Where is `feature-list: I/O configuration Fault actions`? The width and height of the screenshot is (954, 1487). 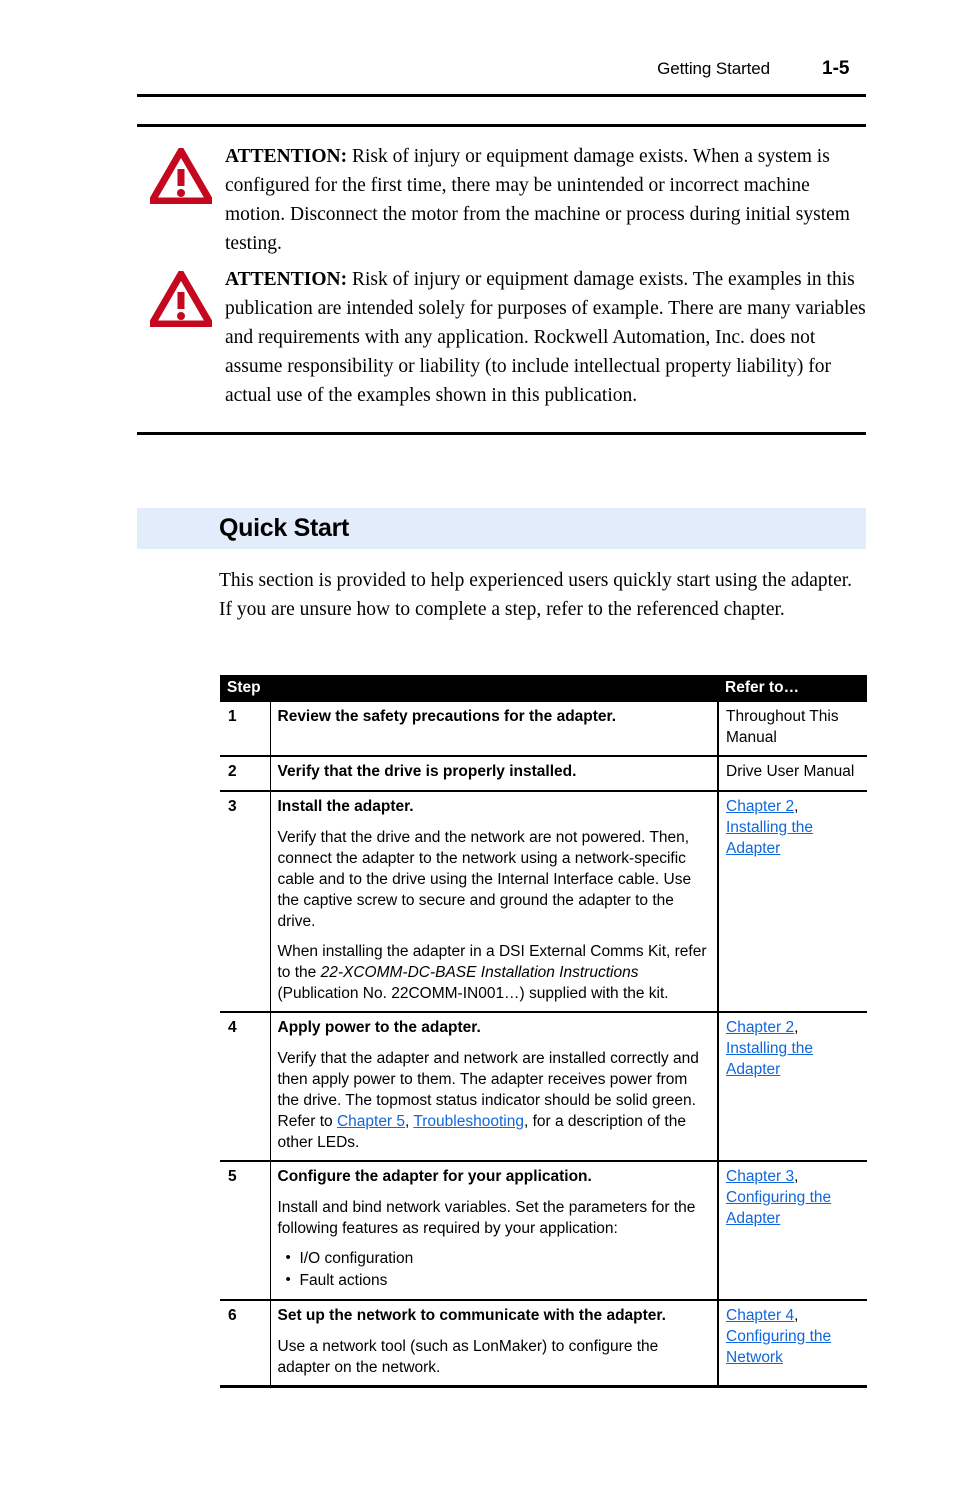 feature-list: I/O configuration Fault actions is located at coordinates (494, 1269).